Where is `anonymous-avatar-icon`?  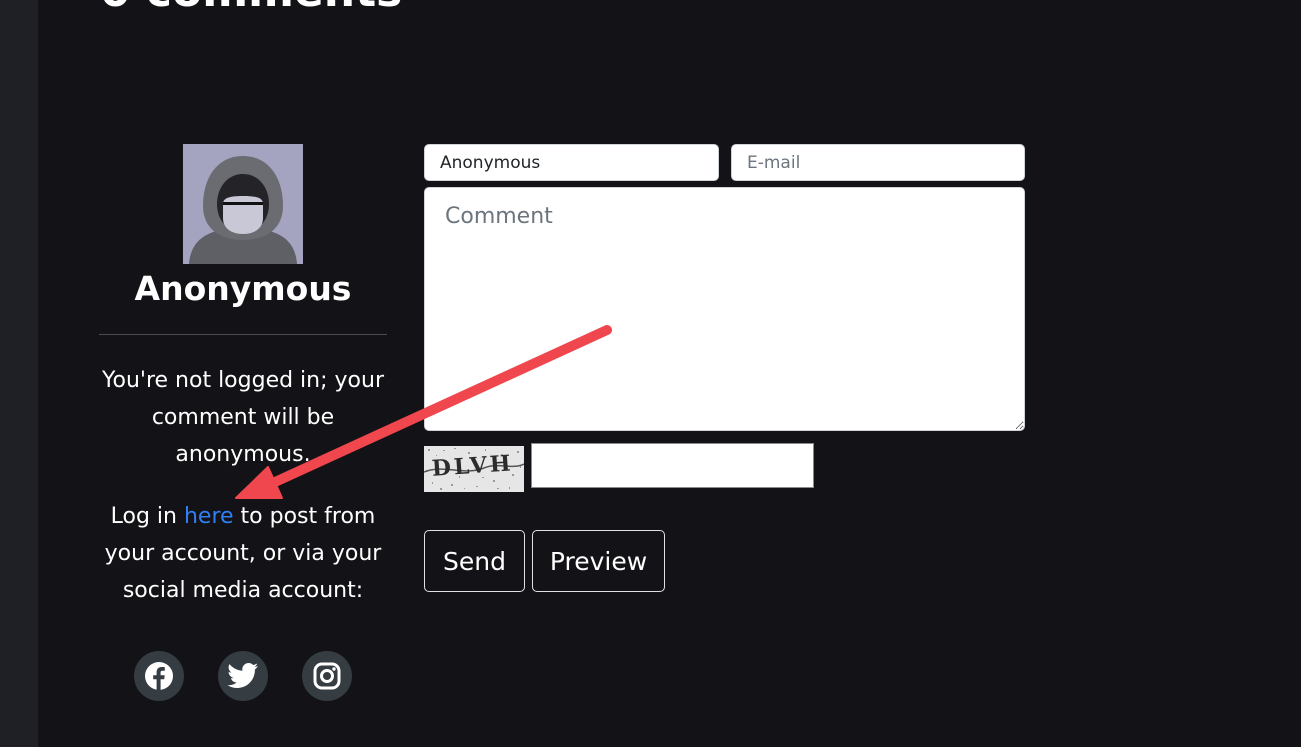
anonymous-avatar-icon is located at coordinates (243, 204).